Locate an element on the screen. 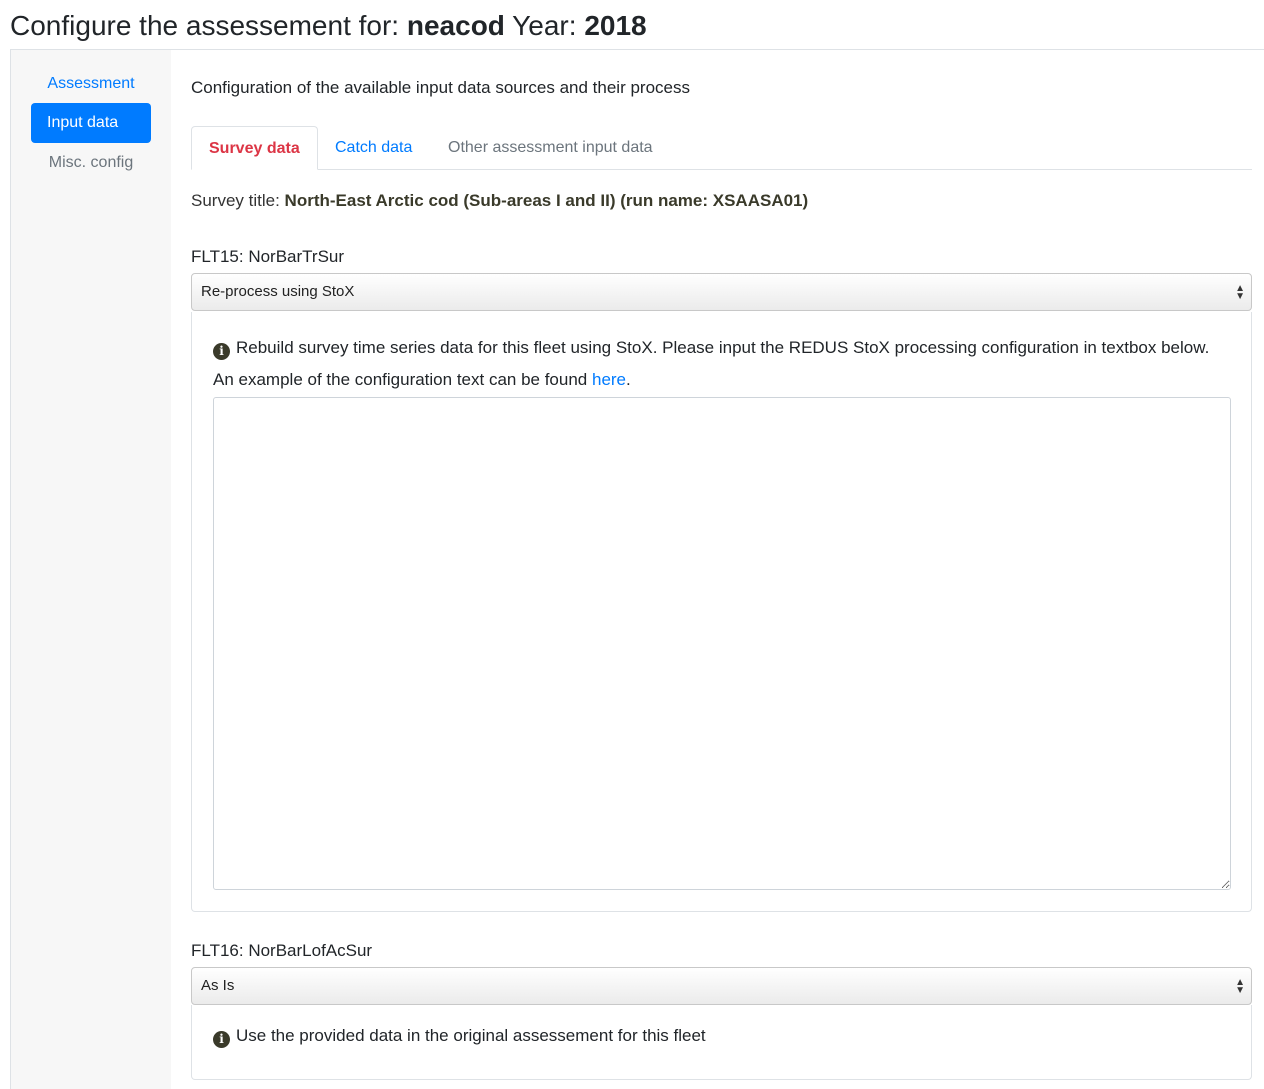 The image size is (1264, 1089). info-message-end: . is located at coordinates (628, 379).